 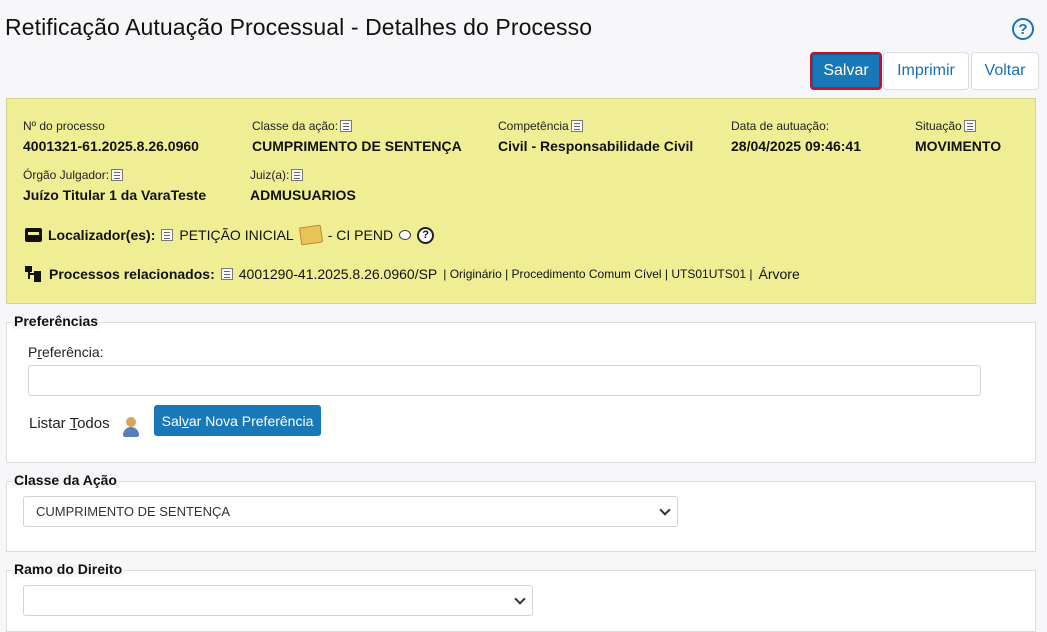 I want to click on user-icon, so click(x=131, y=427).